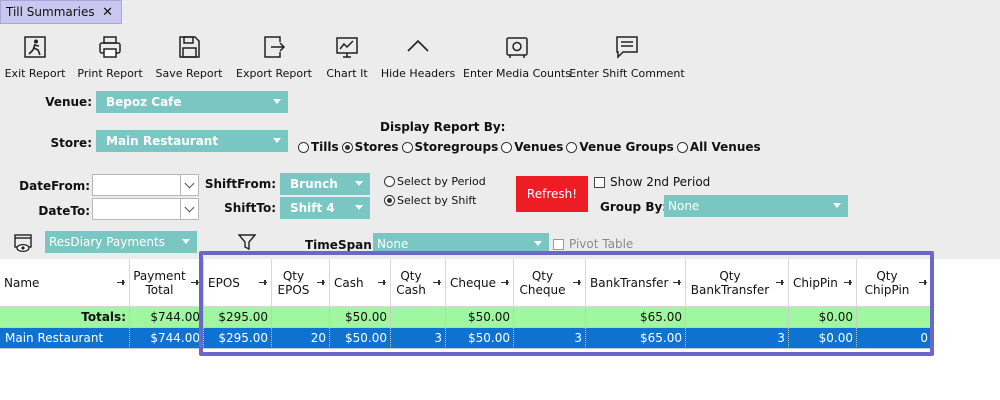  Describe the element at coordinates (35, 55) in the screenshot. I see `exit-report-button: Exit Report` at that location.